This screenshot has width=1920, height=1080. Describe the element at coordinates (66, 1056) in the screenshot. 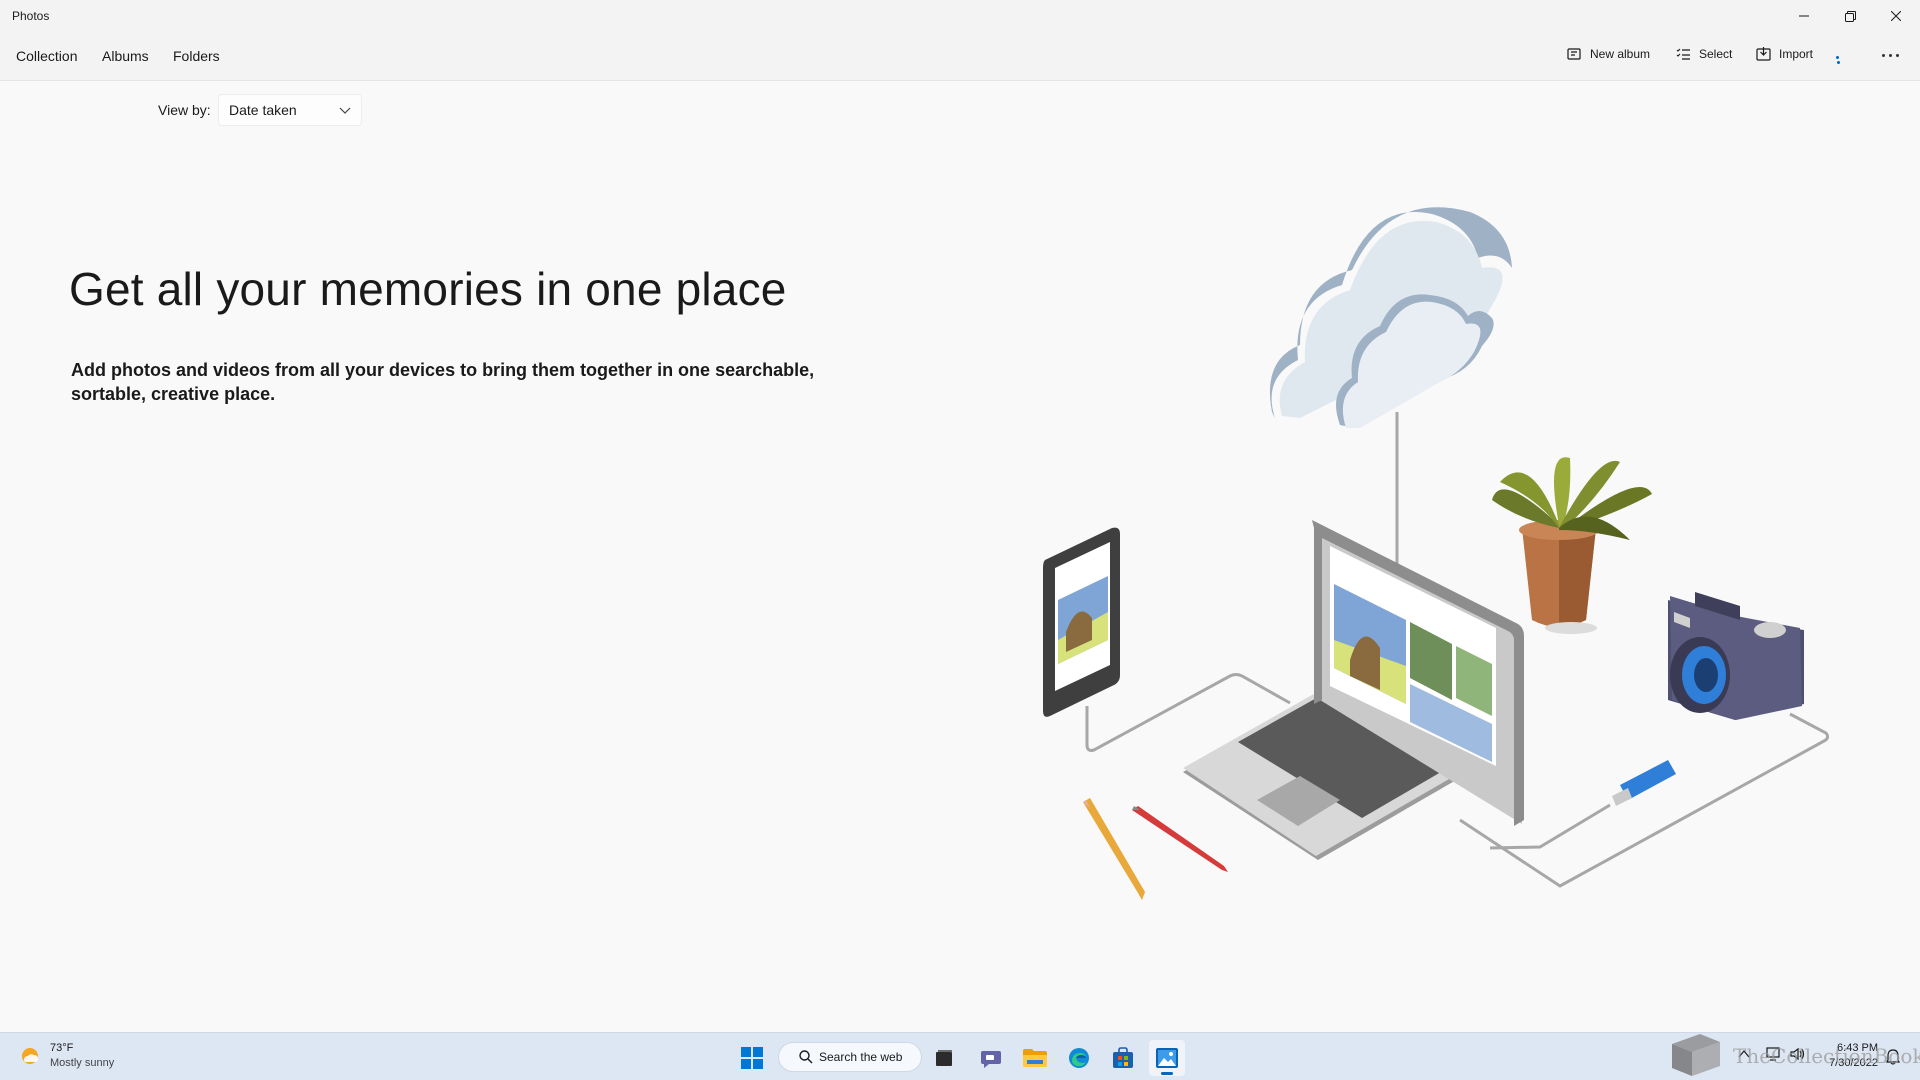

I see `weather-widget: 73°F Mostly sunny` at that location.